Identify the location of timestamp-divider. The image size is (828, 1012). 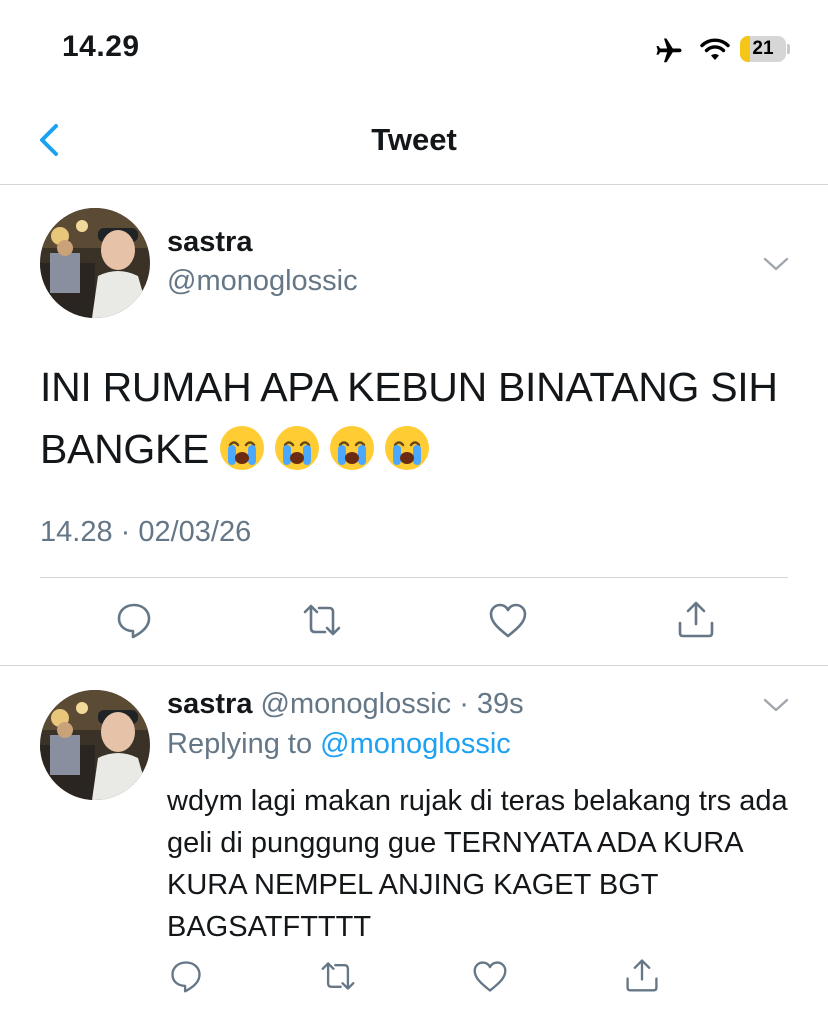
(414, 577).